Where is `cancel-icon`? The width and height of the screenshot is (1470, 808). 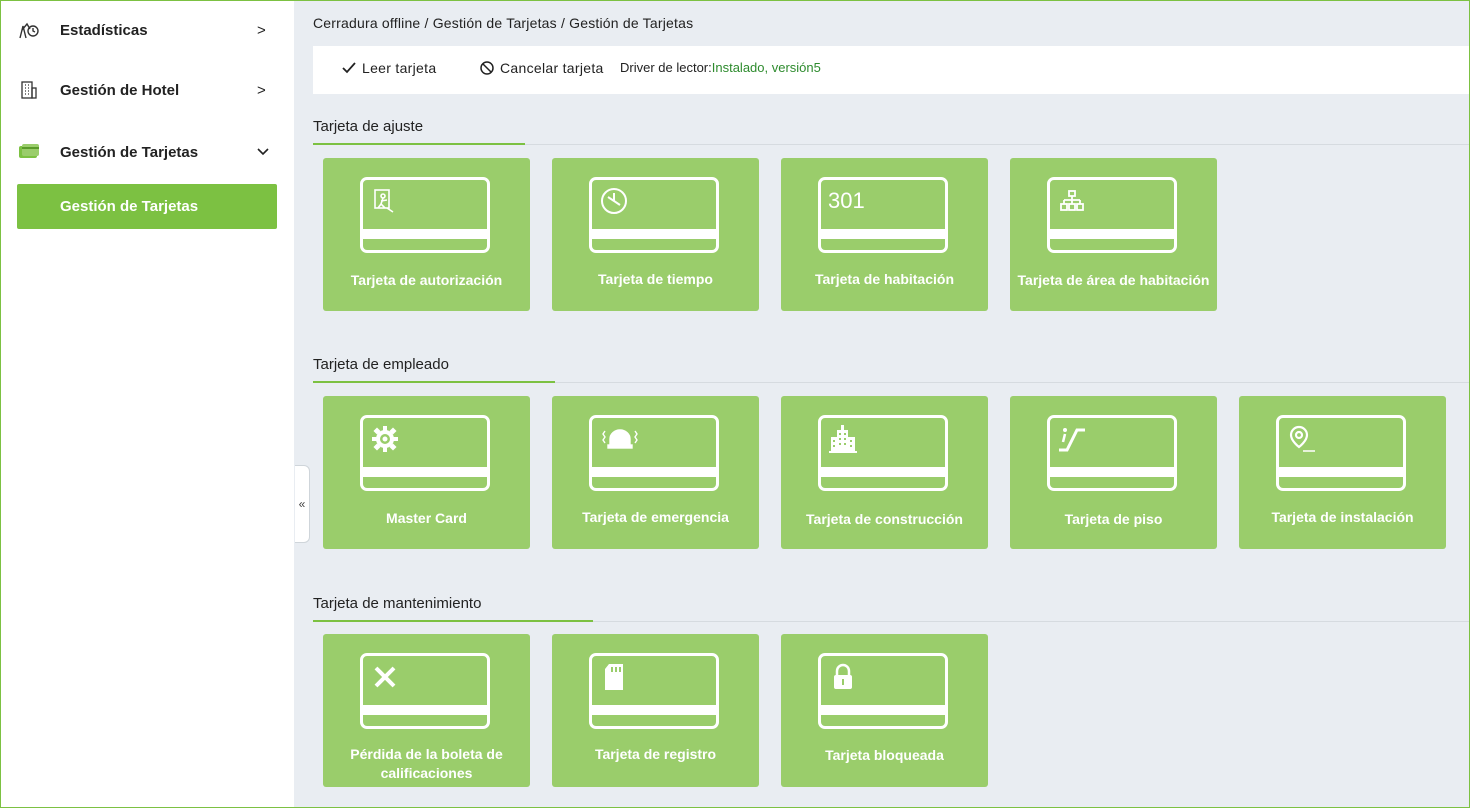
cancel-icon is located at coordinates (487, 68).